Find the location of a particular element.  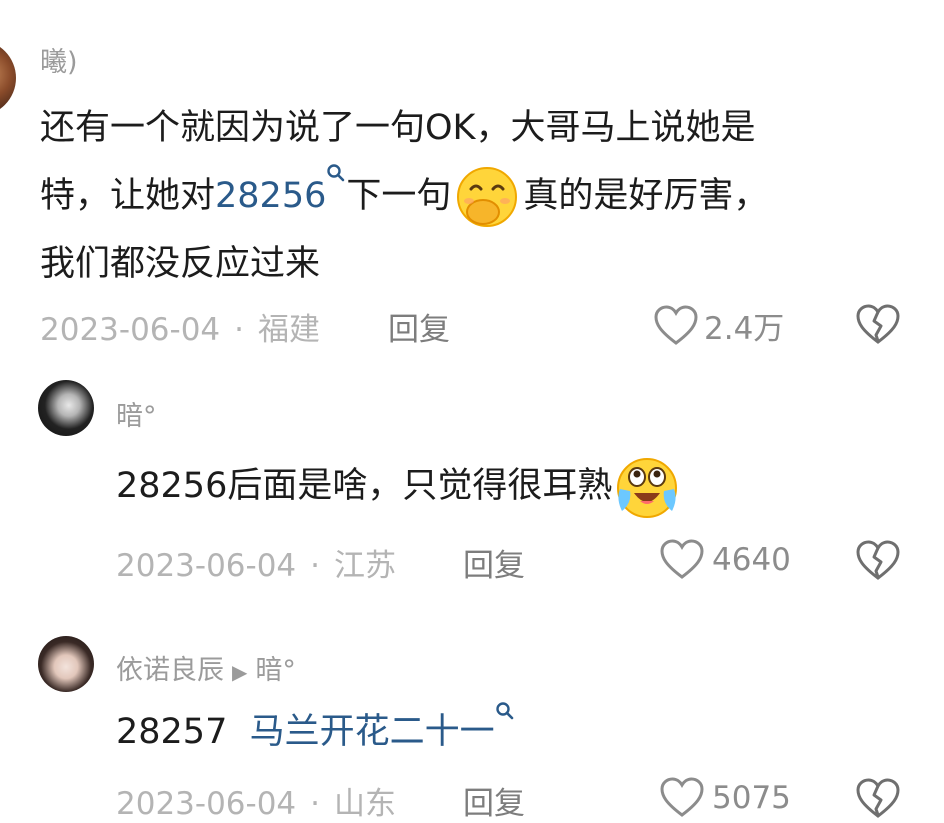

like-button: 4640 is located at coordinates (725, 560).